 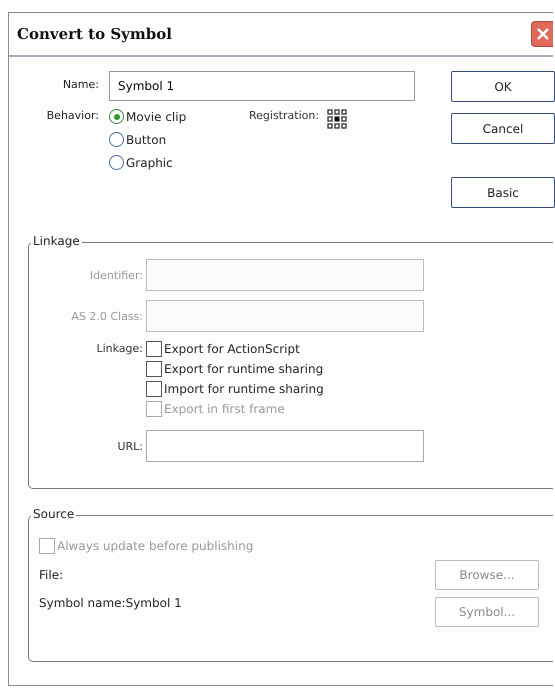 I want to click on symbol-name-text: Symbol name:Symbol 1, so click(x=111, y=603).